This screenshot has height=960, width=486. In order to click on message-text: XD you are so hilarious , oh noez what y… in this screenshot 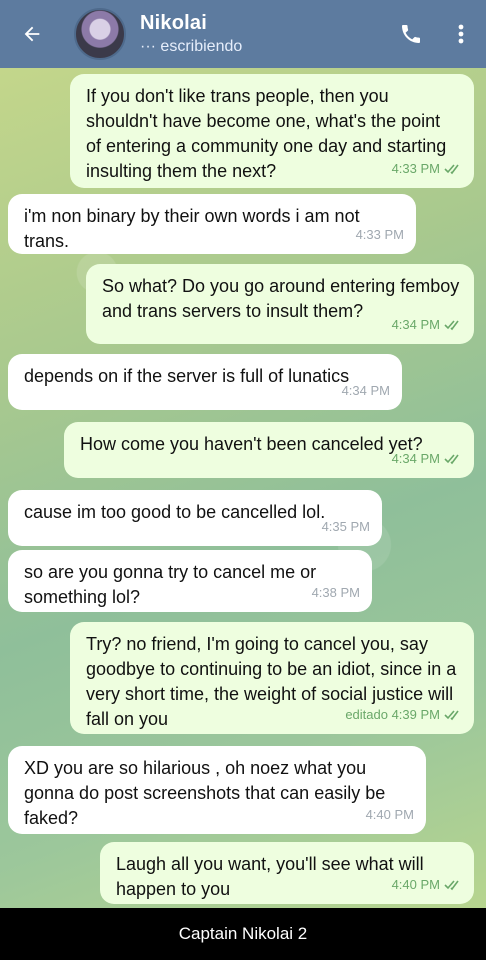, I will do `click(205, 793)`.